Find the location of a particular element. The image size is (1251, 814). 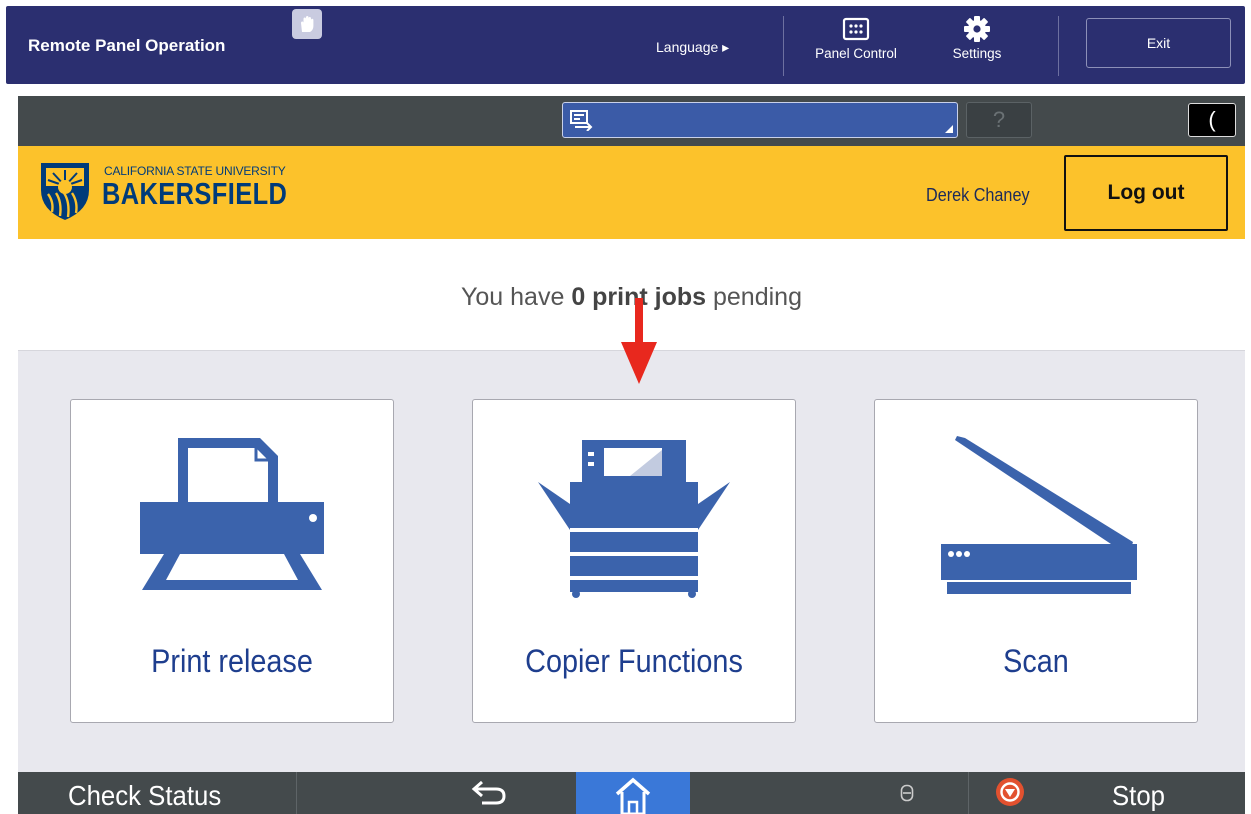

scan-label: Scan is located at coordinates (1036, 661).